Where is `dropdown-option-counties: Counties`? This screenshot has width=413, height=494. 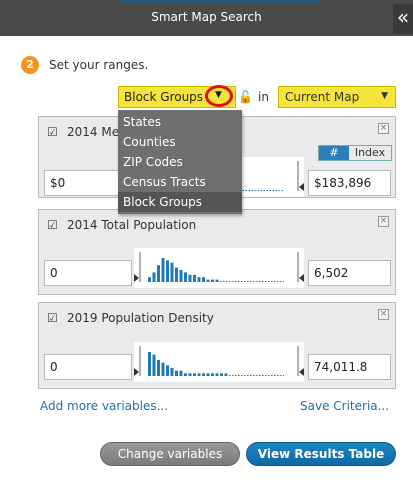 dropdown-option-counties: Counties is located at coordinates (180, 142).